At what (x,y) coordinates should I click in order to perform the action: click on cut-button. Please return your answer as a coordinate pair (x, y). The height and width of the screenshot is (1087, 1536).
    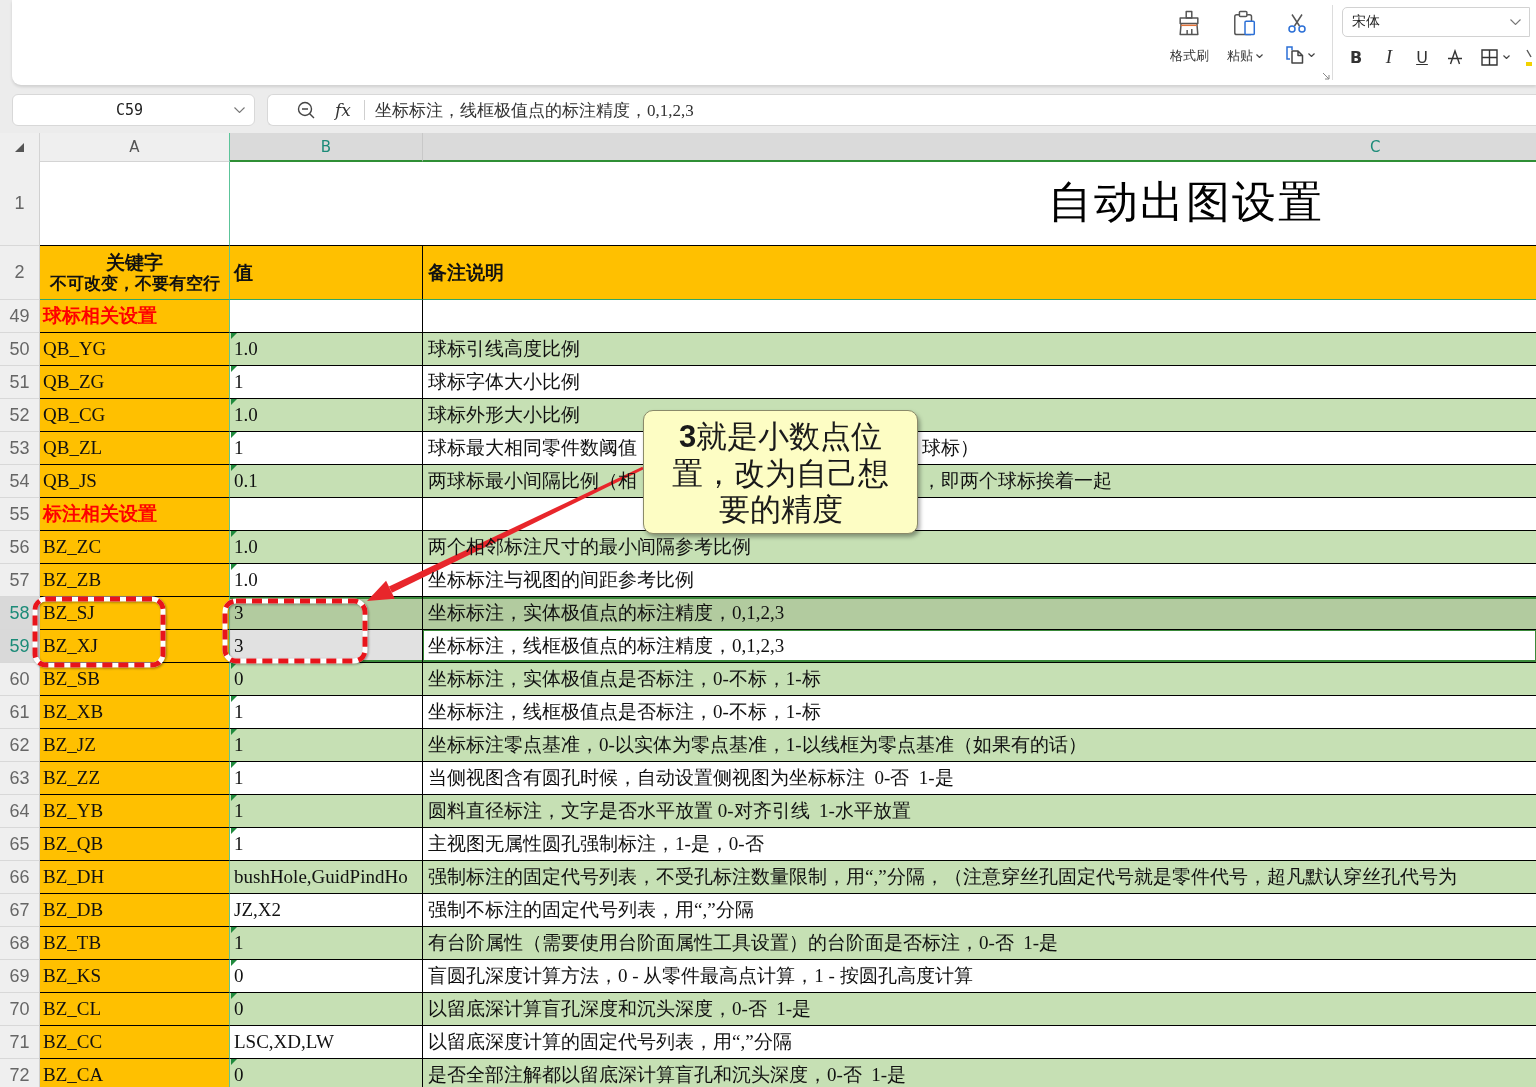
    Looking at the image, I should click on (1297, 23).